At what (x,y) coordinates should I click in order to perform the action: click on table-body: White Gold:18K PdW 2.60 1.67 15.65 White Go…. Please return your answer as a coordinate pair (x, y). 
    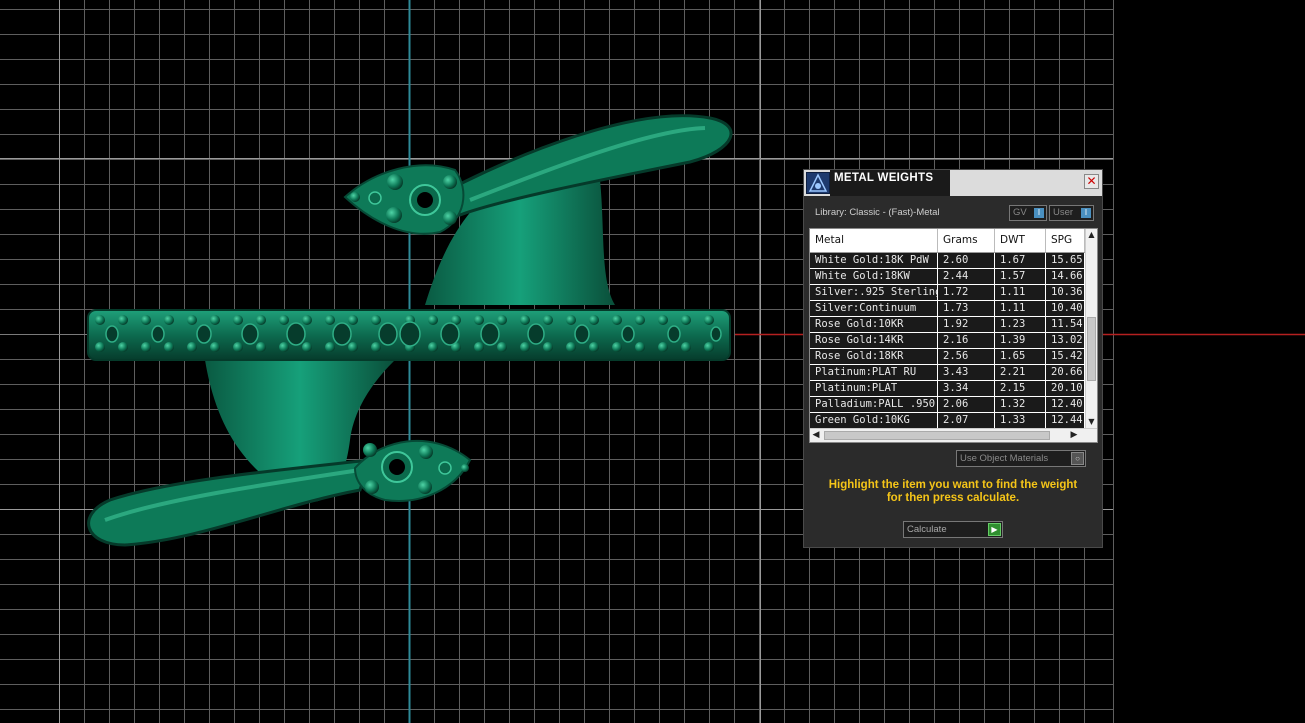
    Looking at the image, I should click on (947, 341).